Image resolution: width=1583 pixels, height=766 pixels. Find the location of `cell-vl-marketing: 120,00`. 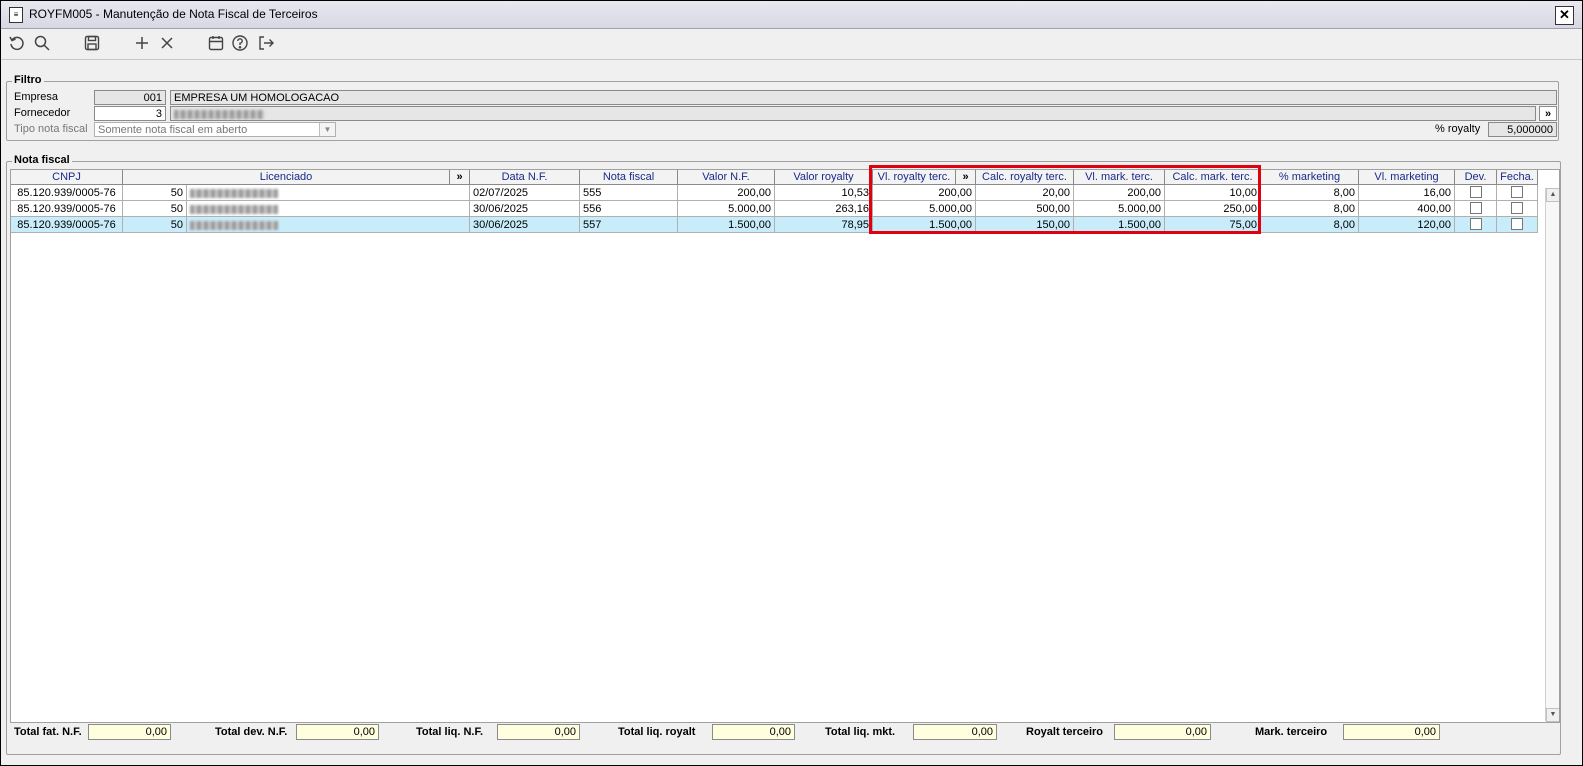

cell-vl-marketing: 120,00 is located at coordinates (1407, 225).